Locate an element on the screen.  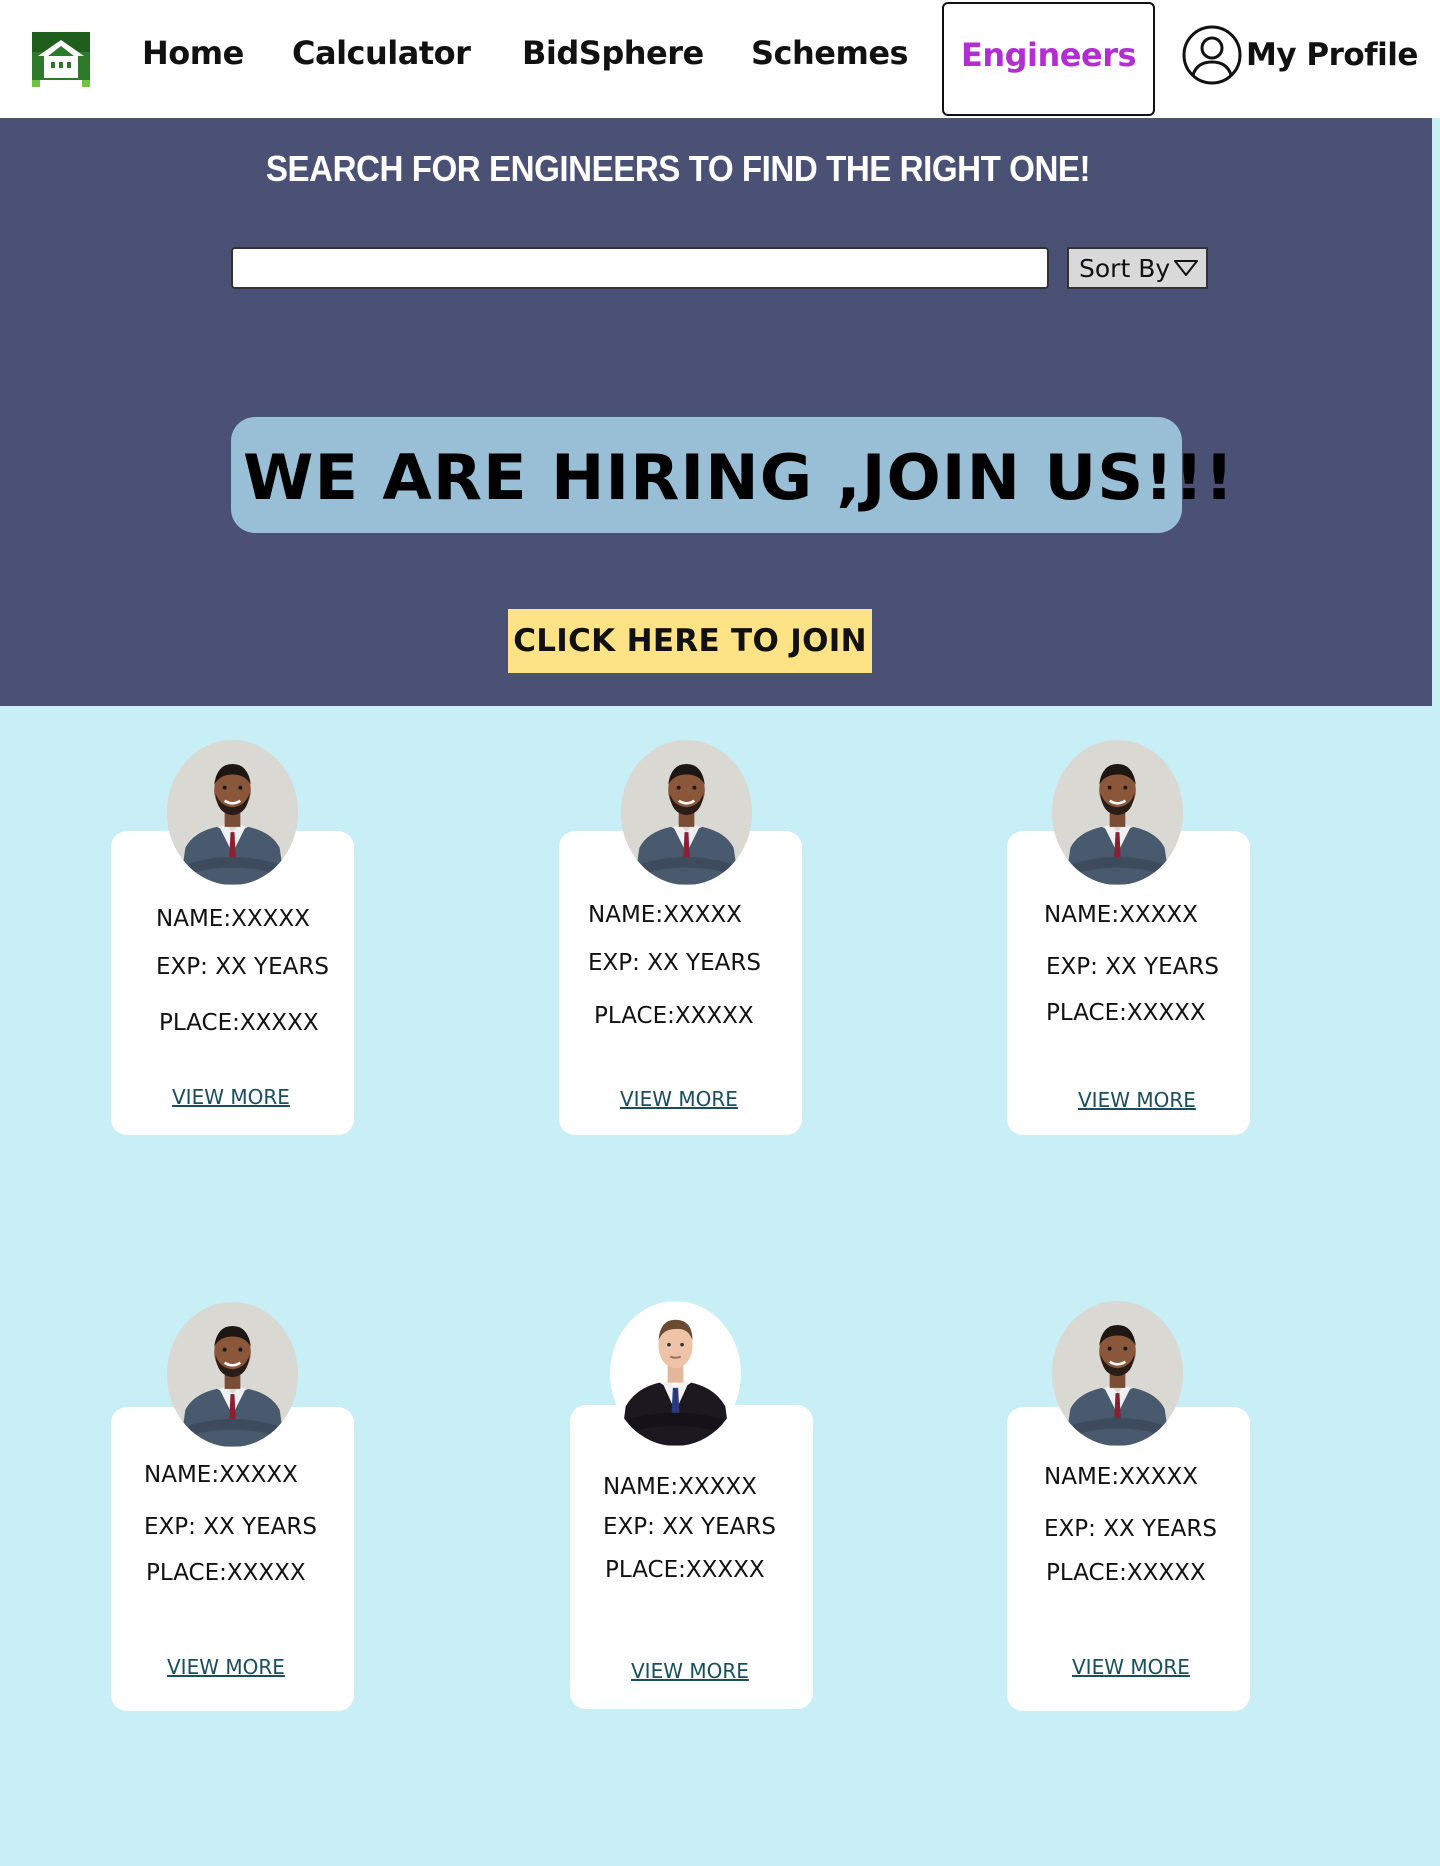
nav-link-home: Home is located at coordinates (193, 53).